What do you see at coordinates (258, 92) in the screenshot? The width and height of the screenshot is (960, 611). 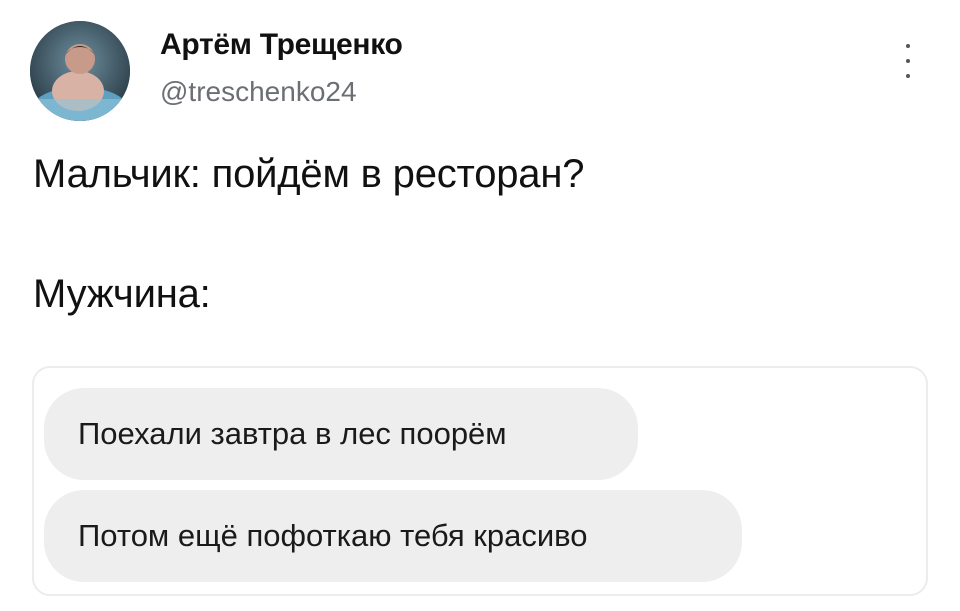 I see `author-handle: @treschenko24` at bounding box center [258, 92].